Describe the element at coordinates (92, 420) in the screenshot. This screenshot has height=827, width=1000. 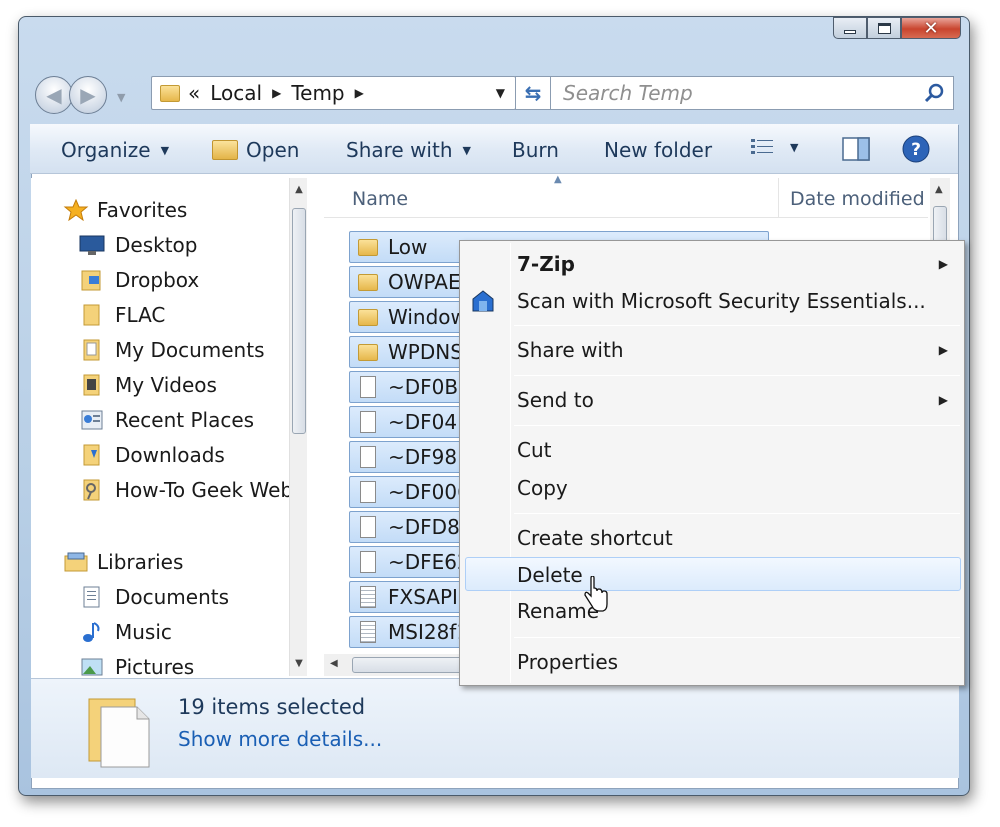
I see `recent-places-icon` at that location.